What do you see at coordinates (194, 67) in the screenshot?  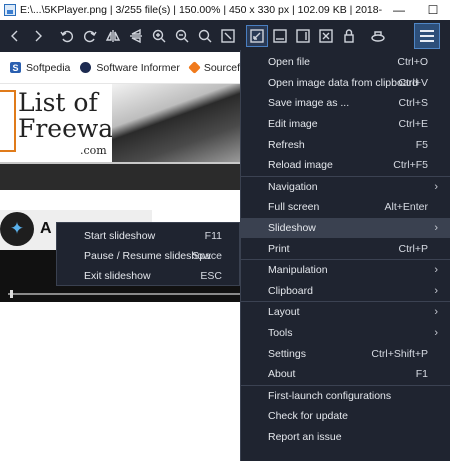 I see `sourceforge-icon` at bounding box center [194, 67].